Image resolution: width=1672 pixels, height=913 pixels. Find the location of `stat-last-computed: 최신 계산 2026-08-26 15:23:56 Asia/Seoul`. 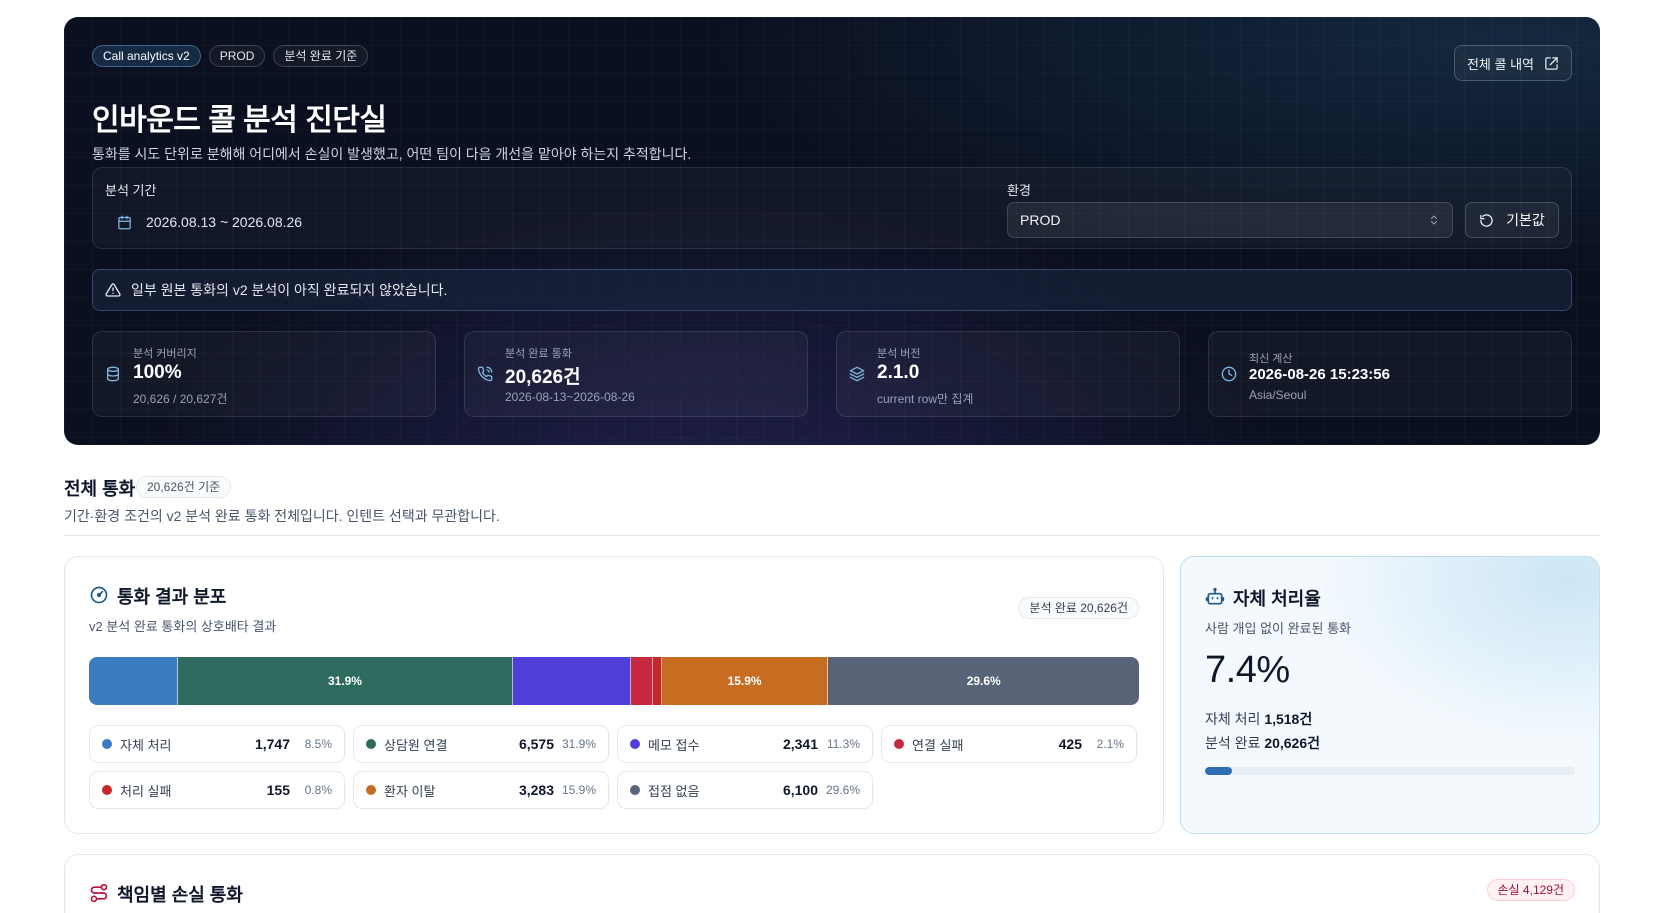

stat-last-computed: 최신 계산 2026-08-26 15:23:56 Asia/Seoul is located at coordinates (1390, 374).